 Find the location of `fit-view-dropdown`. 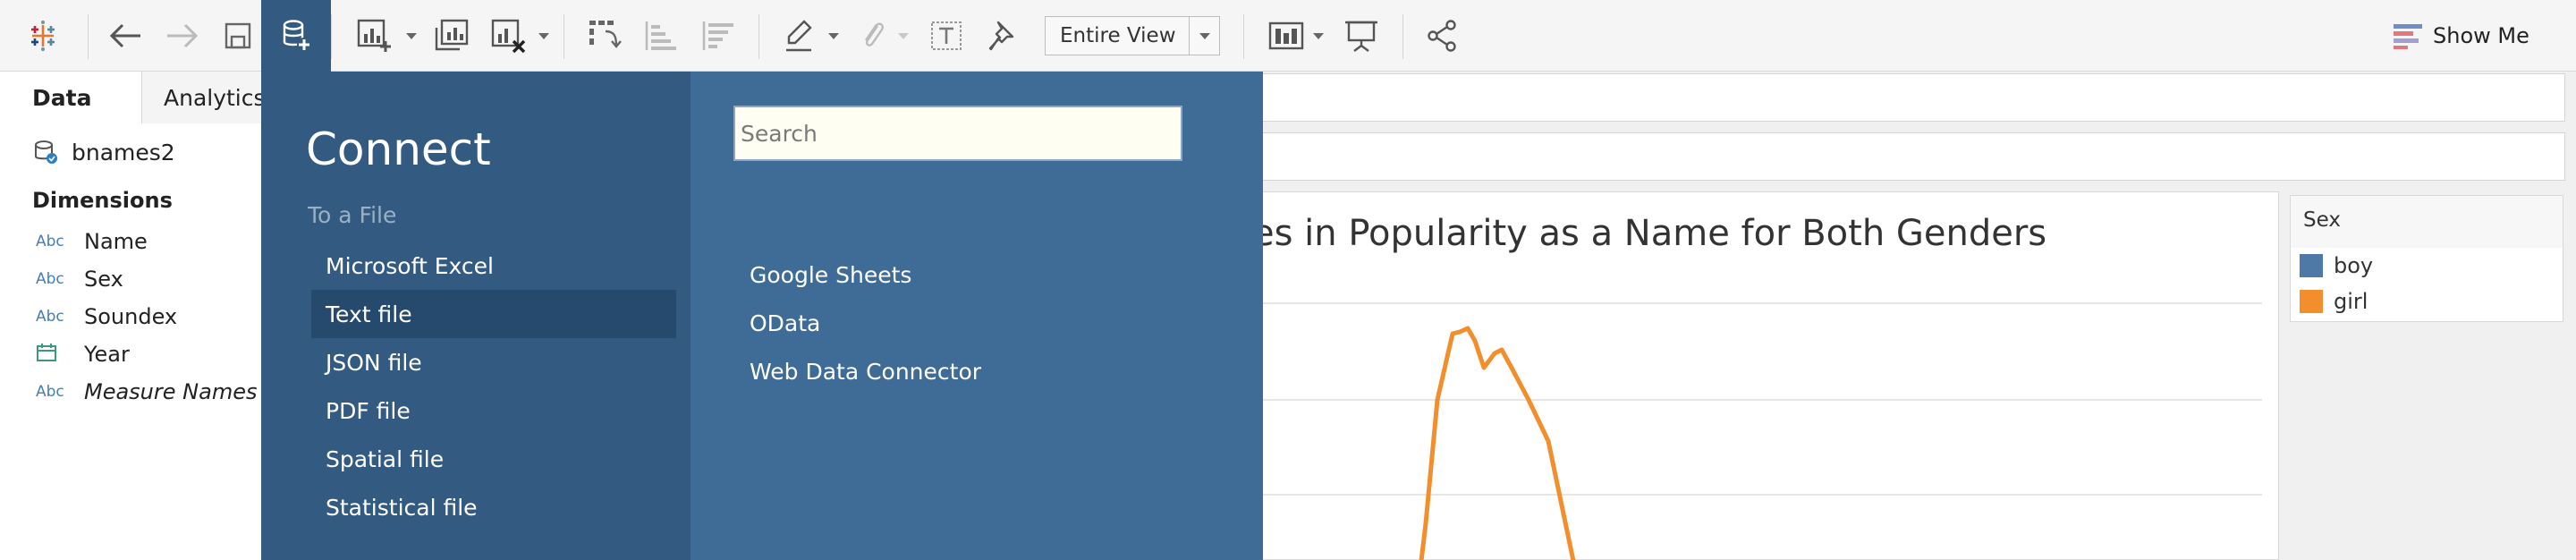

fit-view-dropdown is located at coordinates (1204, 36).